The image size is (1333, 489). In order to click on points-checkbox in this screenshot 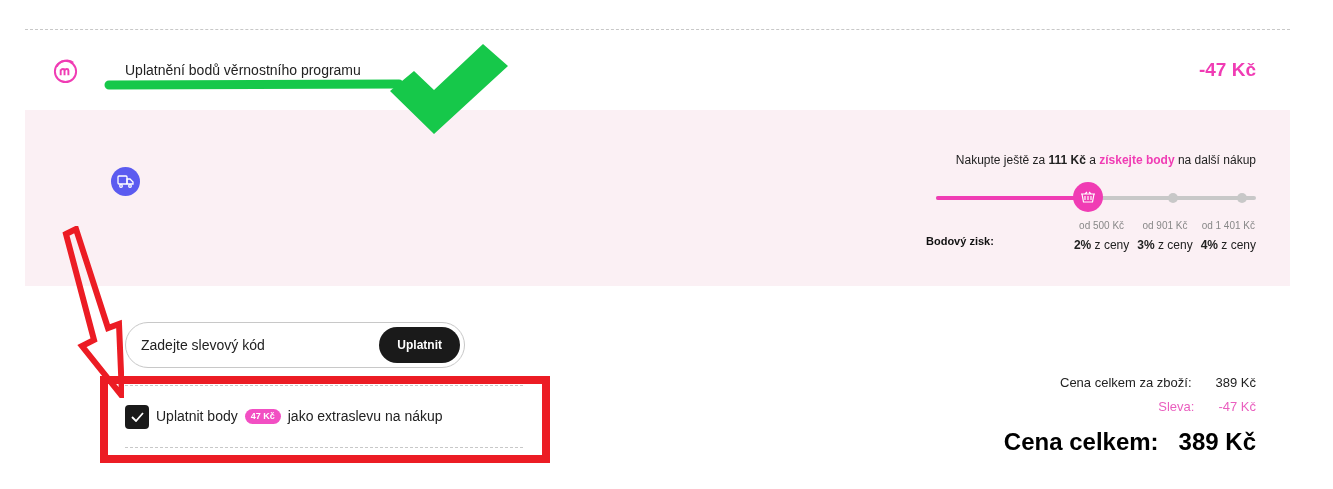, I will do `click(137, 416)`.